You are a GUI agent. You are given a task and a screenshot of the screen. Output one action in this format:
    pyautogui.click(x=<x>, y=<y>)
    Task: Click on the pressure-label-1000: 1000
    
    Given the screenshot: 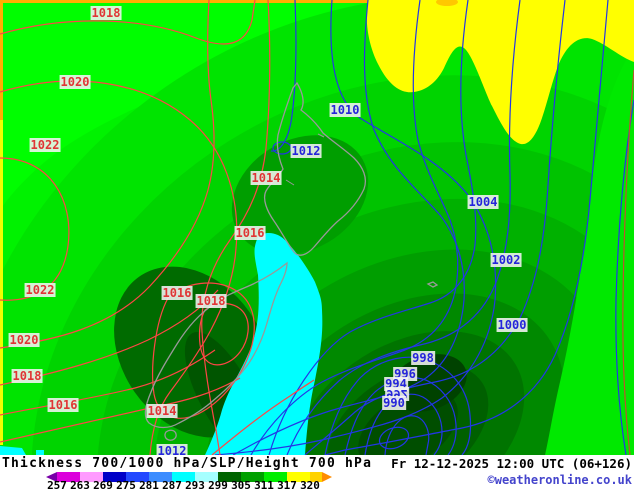 What is the action you would take?
    pyautogui.click(x=512, y=325)
    